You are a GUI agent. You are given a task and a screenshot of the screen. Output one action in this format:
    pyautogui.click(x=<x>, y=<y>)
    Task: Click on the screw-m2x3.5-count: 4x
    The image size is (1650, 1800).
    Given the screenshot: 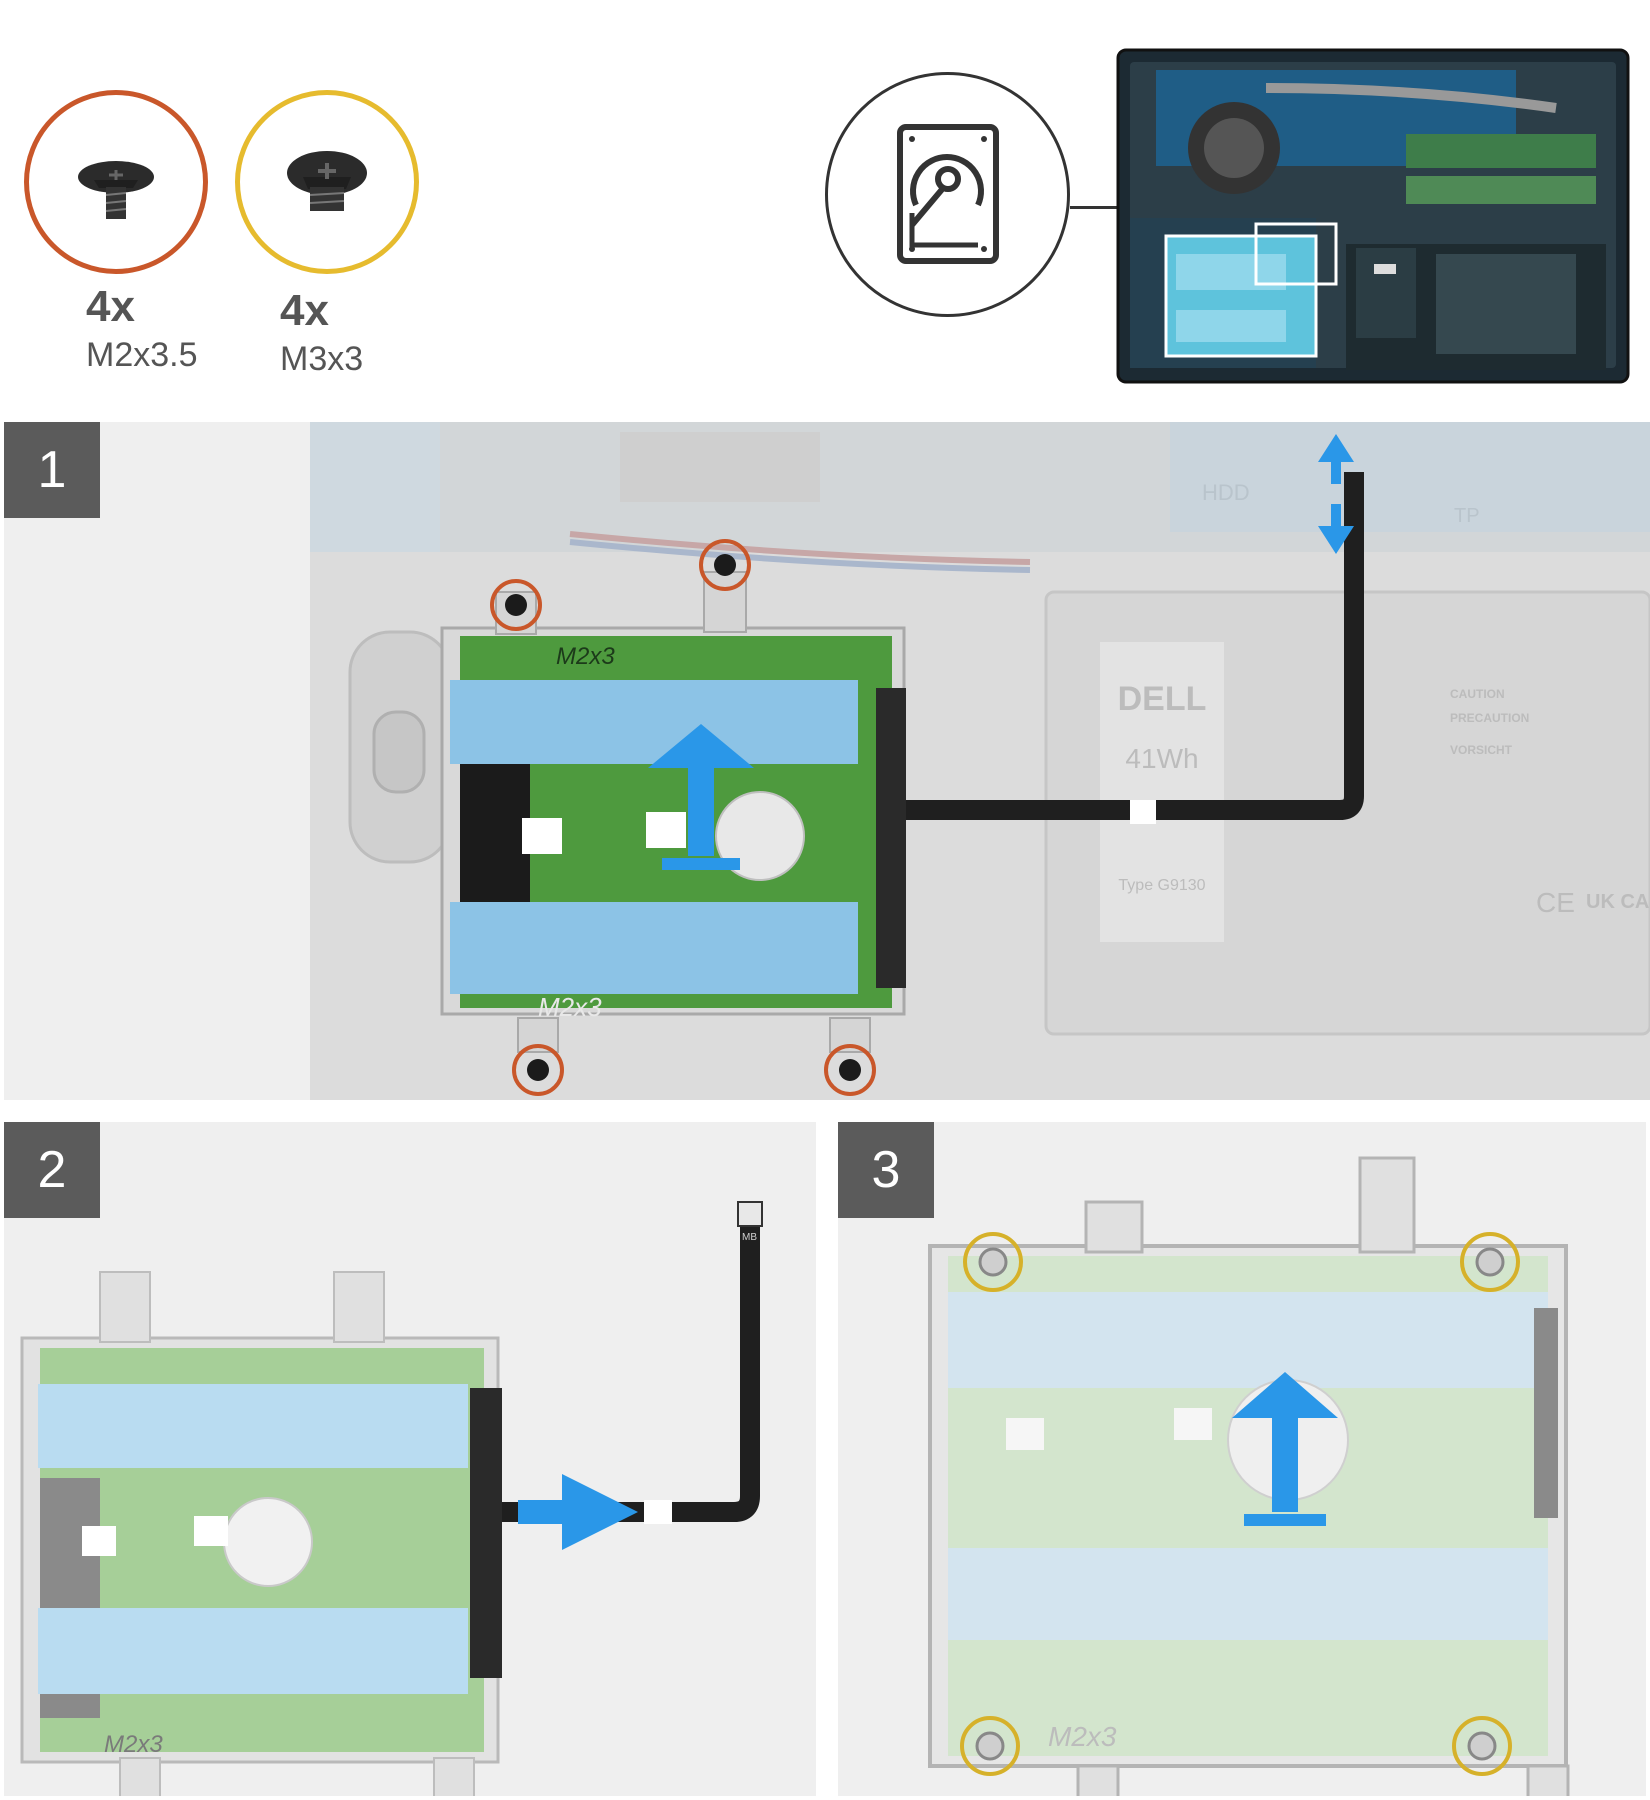 What is the action you would take?
    pyautogui.click(x=110, y=306)
    